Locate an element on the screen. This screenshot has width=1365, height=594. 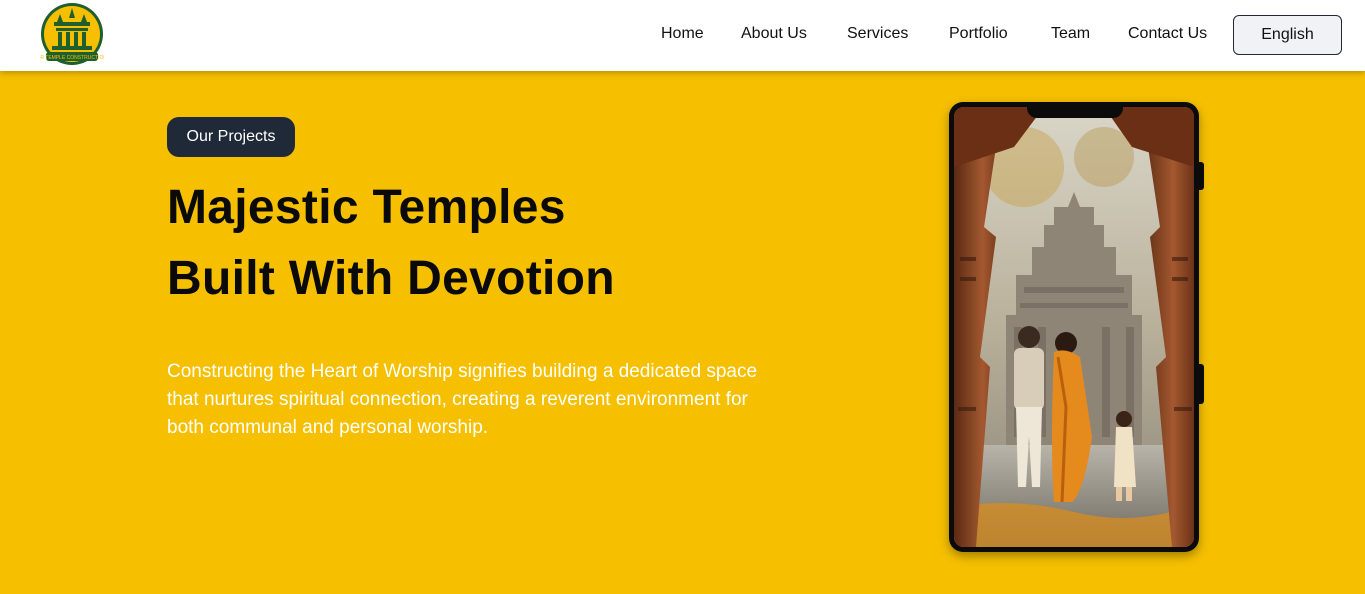
nav-contact-us: Contact Us is located at coordinates (1167, 34).